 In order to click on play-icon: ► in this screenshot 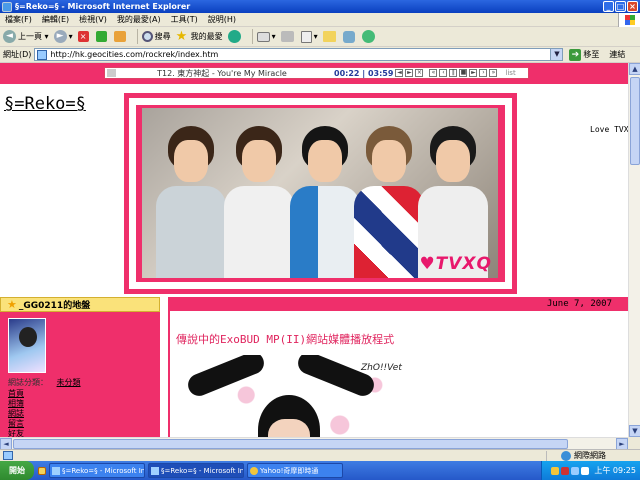, I will do `click(473, 73)`.